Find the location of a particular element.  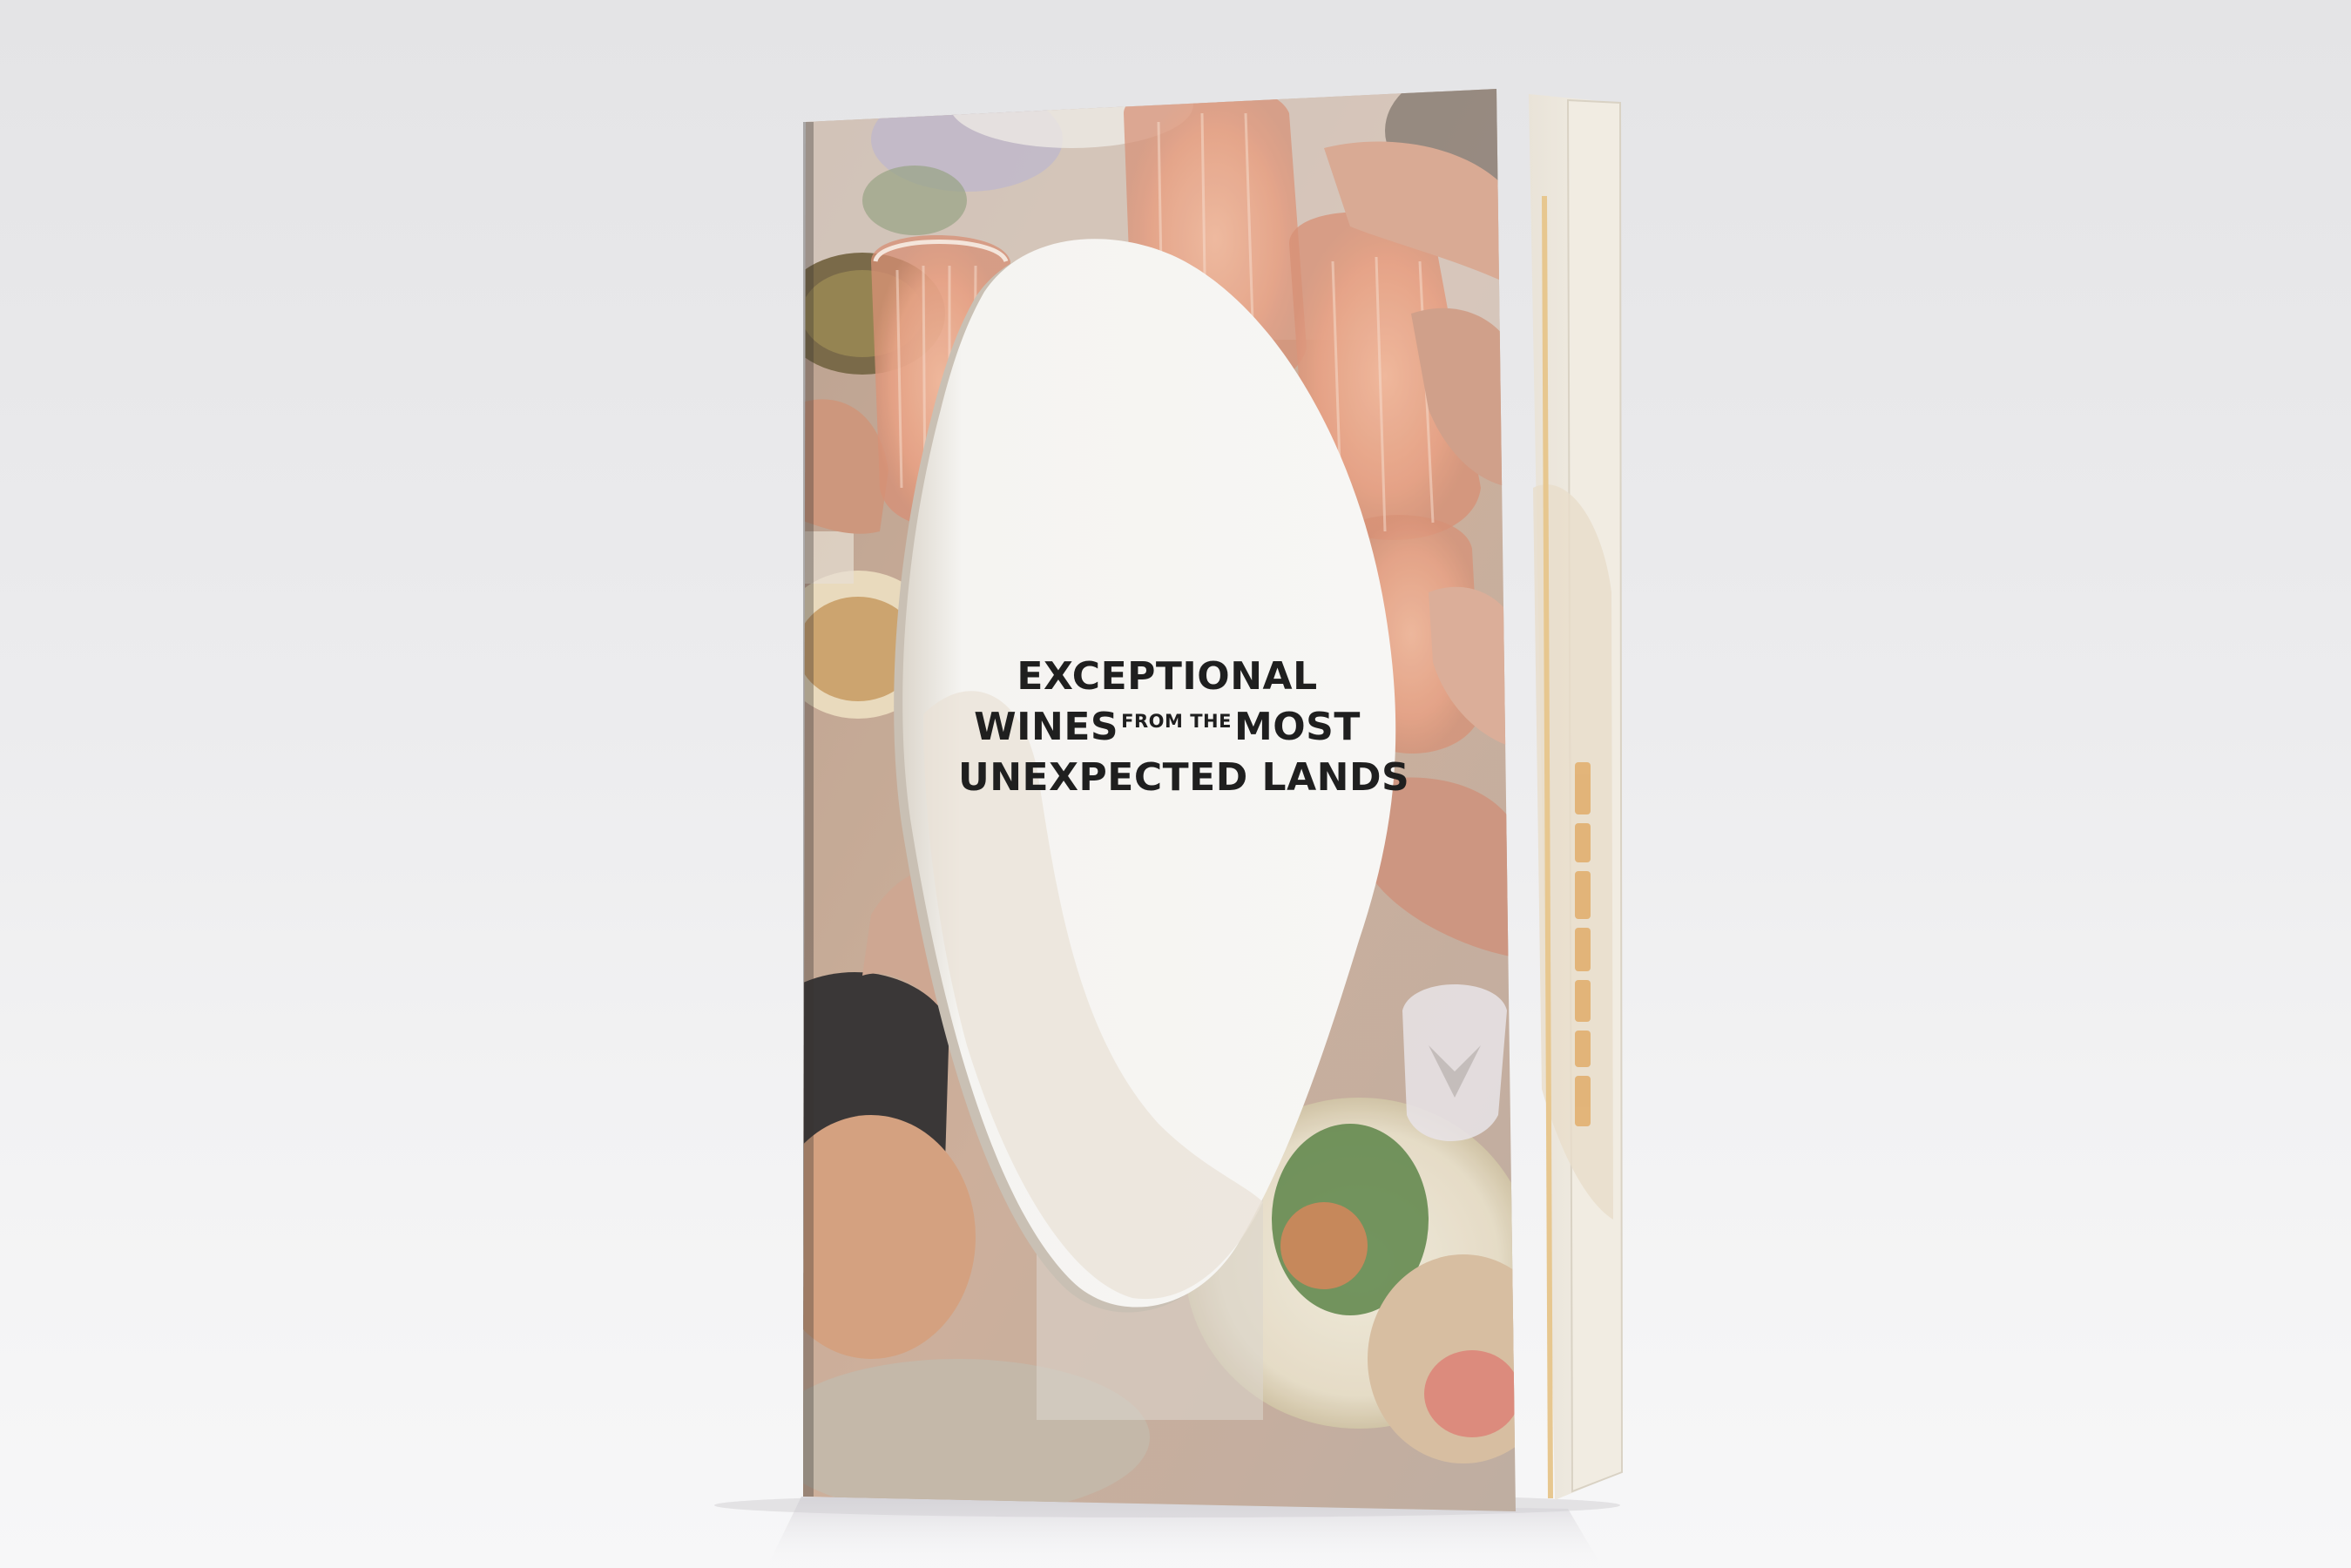

title-word-from-the: FROM THE is located at coordinates (1176, 721).